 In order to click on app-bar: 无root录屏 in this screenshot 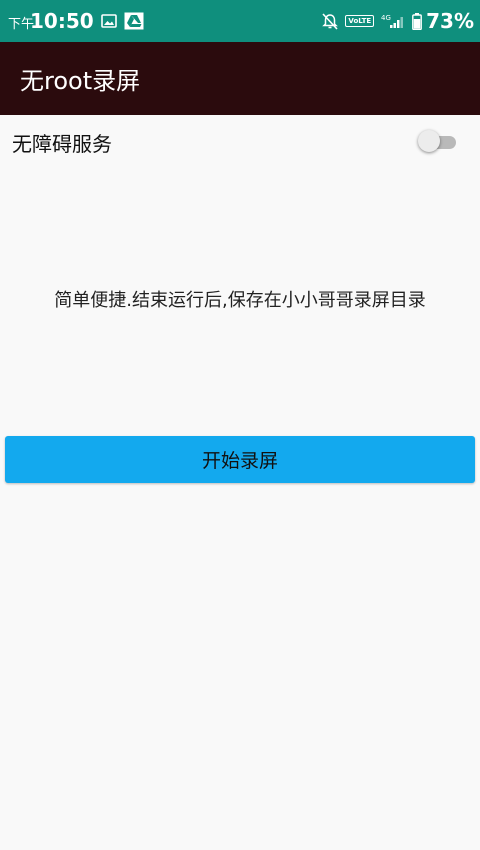, I will do `click(240, 78)`.